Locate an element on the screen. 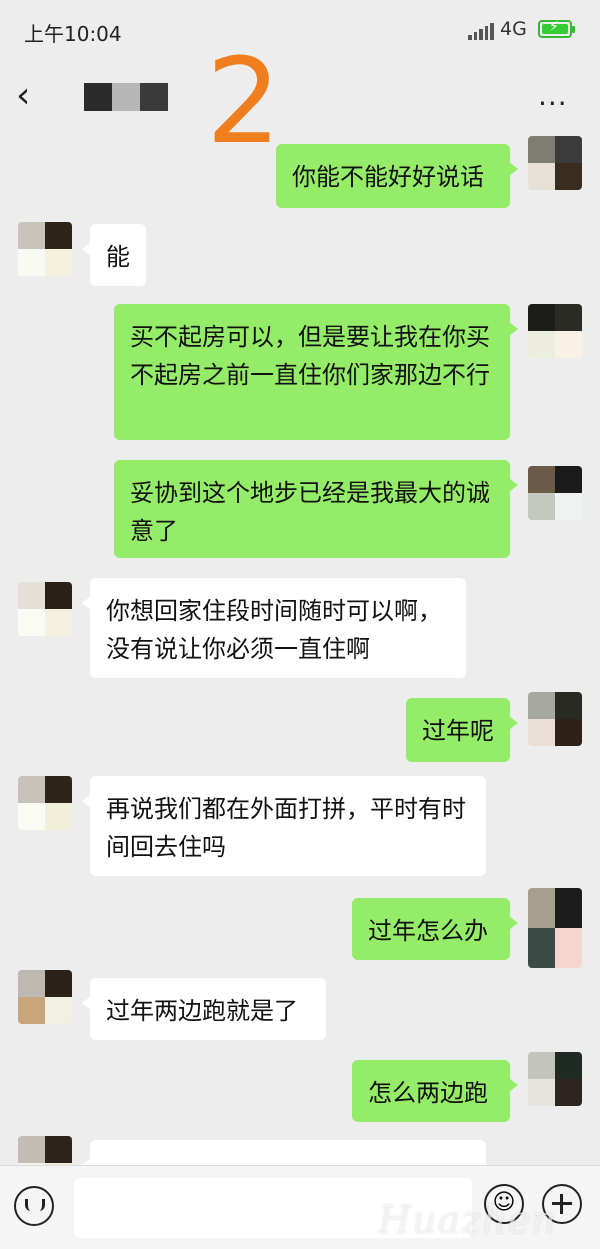 This screenshot has width=600, height=1249. overlay-number: 2 is located at coordinates (244, 101).